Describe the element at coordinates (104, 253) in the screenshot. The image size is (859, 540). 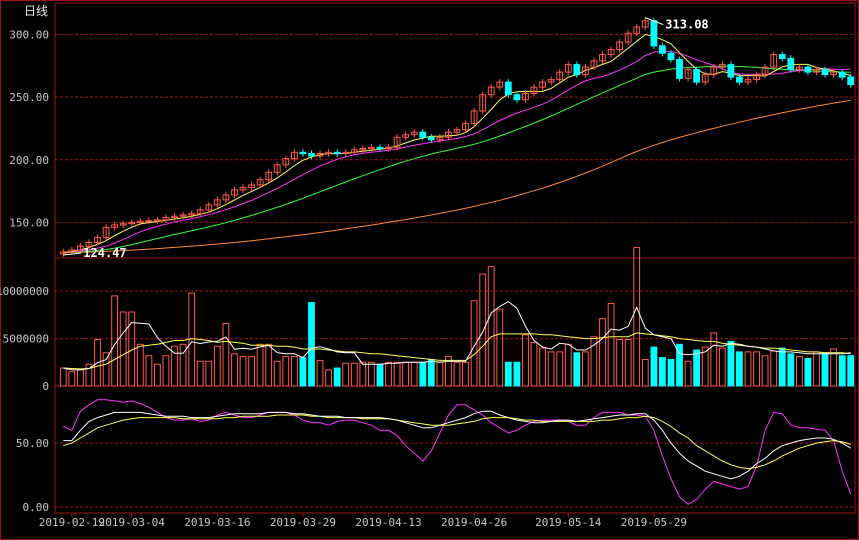
I see `min-price-label: 124.47` at that location.